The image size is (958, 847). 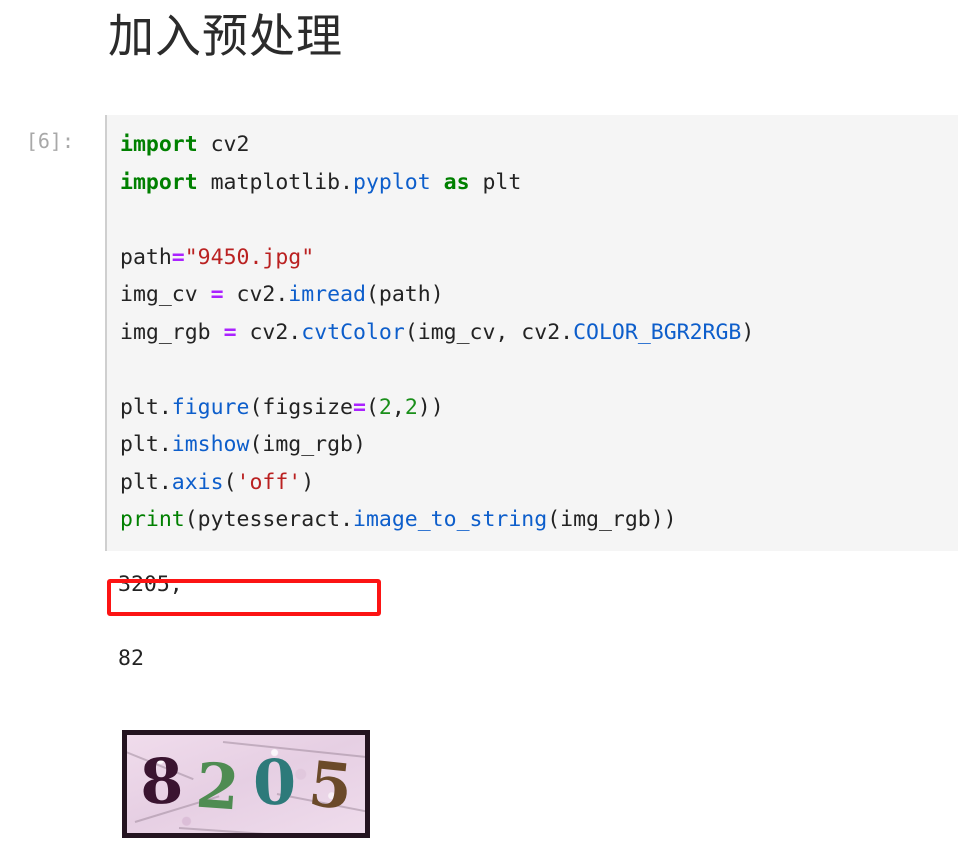 What do you see at coordinates (223, 144) in the screenshot?
I see `code-token: cv2` at bounding box center [223, 144].